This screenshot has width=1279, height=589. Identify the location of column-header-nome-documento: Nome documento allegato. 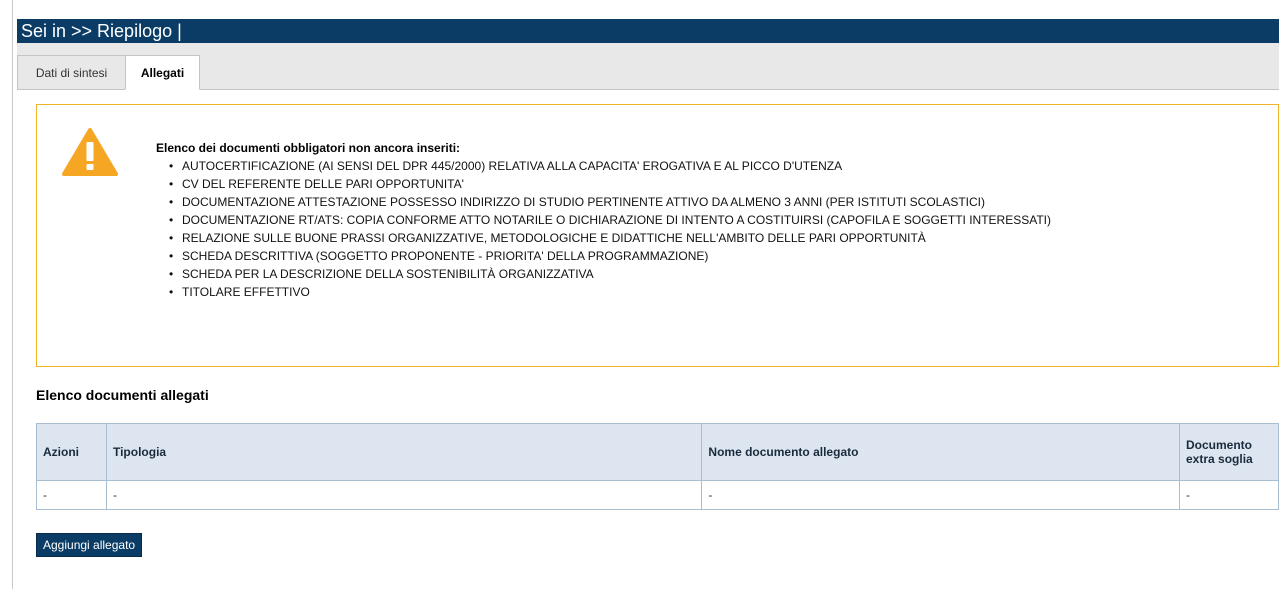
(940, 452).